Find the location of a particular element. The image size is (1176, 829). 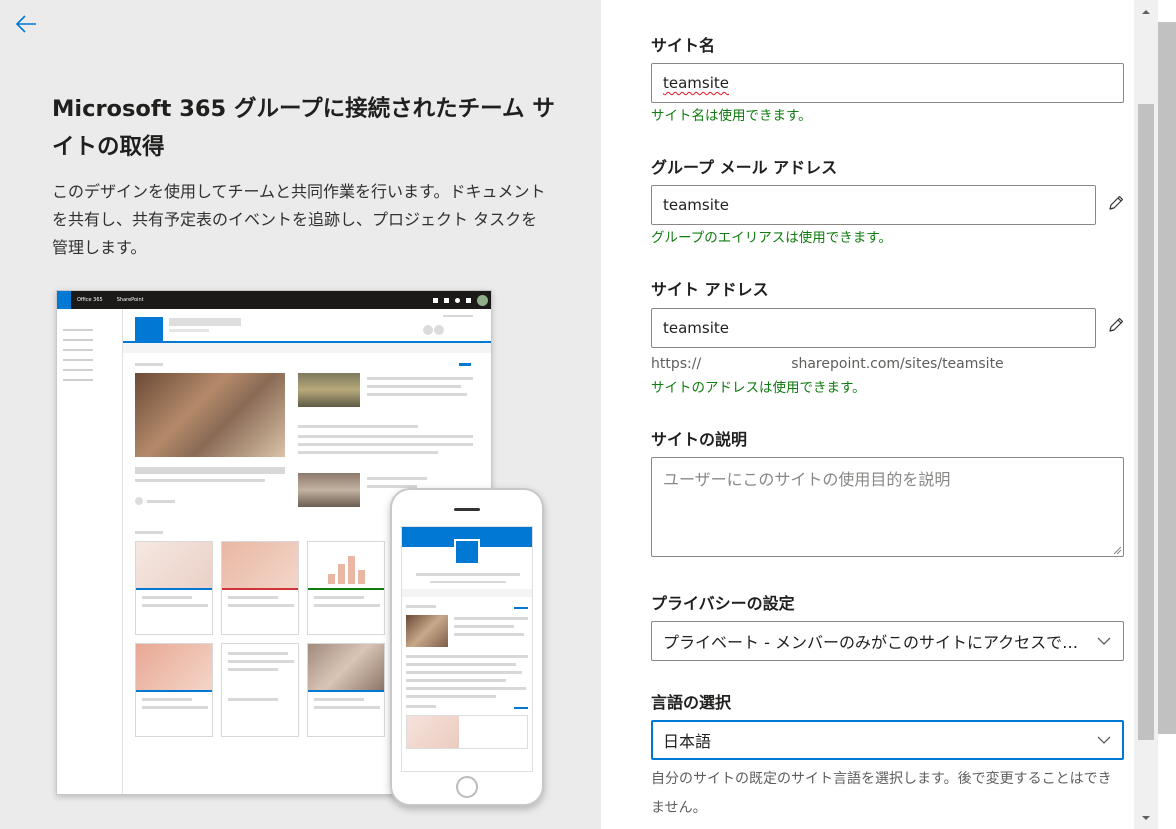

scrollbar-thumb is located at coordinates (1146, 422).